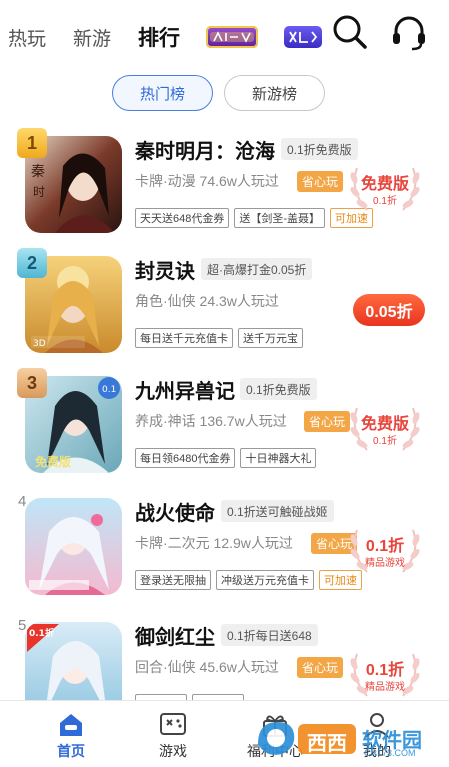 The width and height of the screenshot is (449, 767). Describe the element at coordinates (390, 753) in the screenshot. I see `watermark-site: CR173.COM` at that location.